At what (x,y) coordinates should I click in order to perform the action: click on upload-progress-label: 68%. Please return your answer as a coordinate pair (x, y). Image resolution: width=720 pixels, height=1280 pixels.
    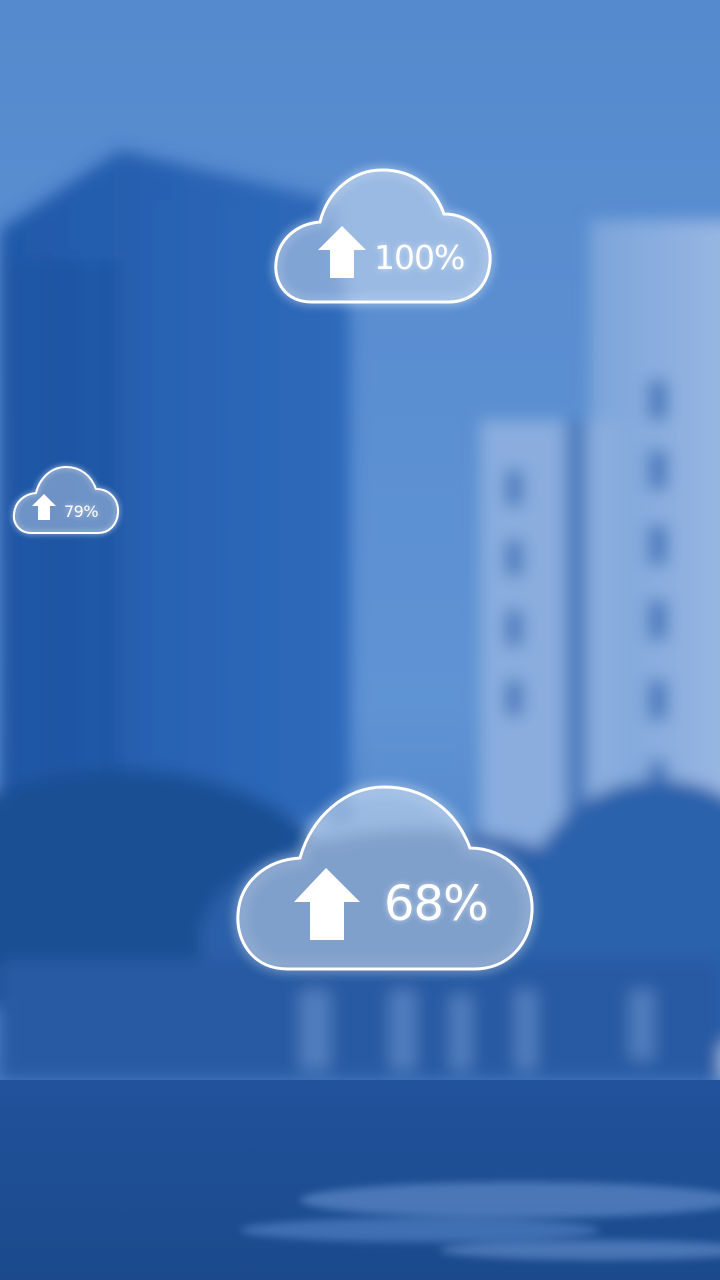
    Looking at the image, I should click on (436, 904).